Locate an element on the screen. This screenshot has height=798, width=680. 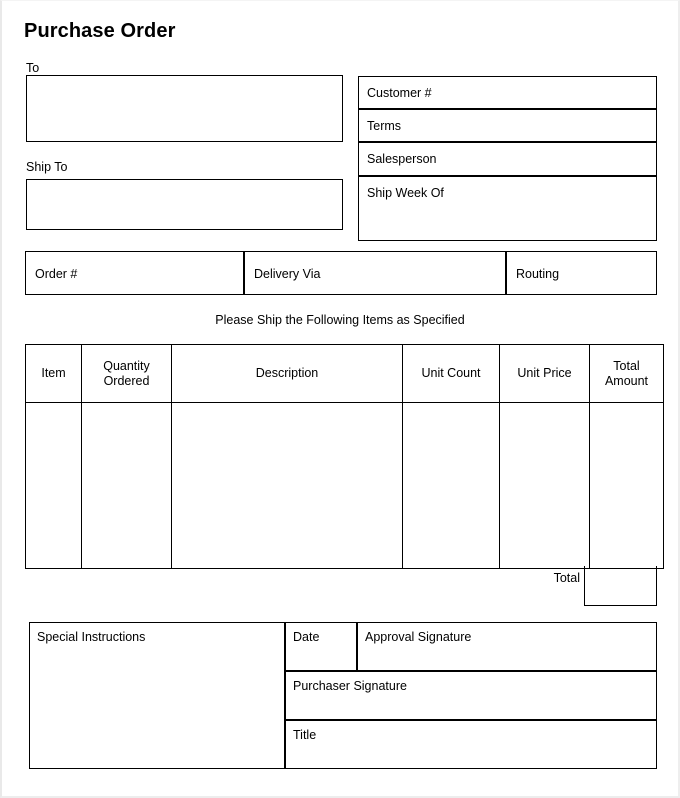
salesperson-label: Salesperson is located at coordinates (402, 159).